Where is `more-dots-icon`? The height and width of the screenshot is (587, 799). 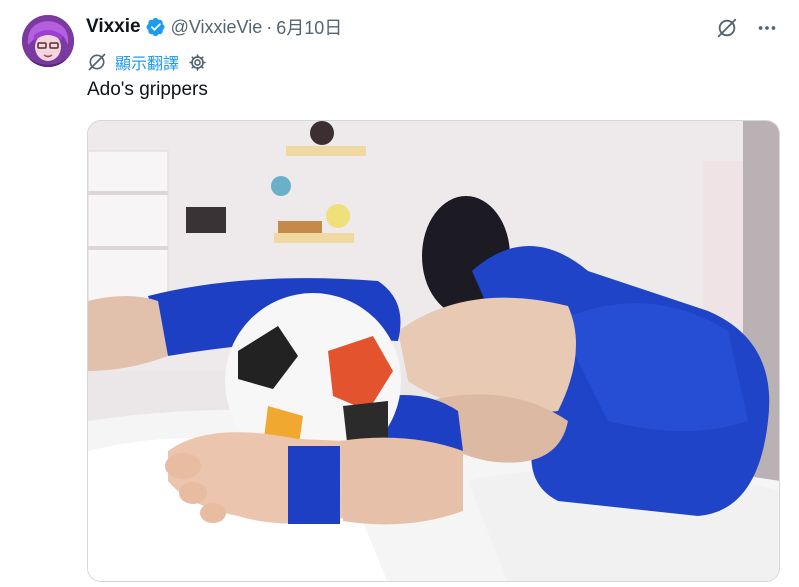
more-dots-icon is located at coordinates (767, 28).